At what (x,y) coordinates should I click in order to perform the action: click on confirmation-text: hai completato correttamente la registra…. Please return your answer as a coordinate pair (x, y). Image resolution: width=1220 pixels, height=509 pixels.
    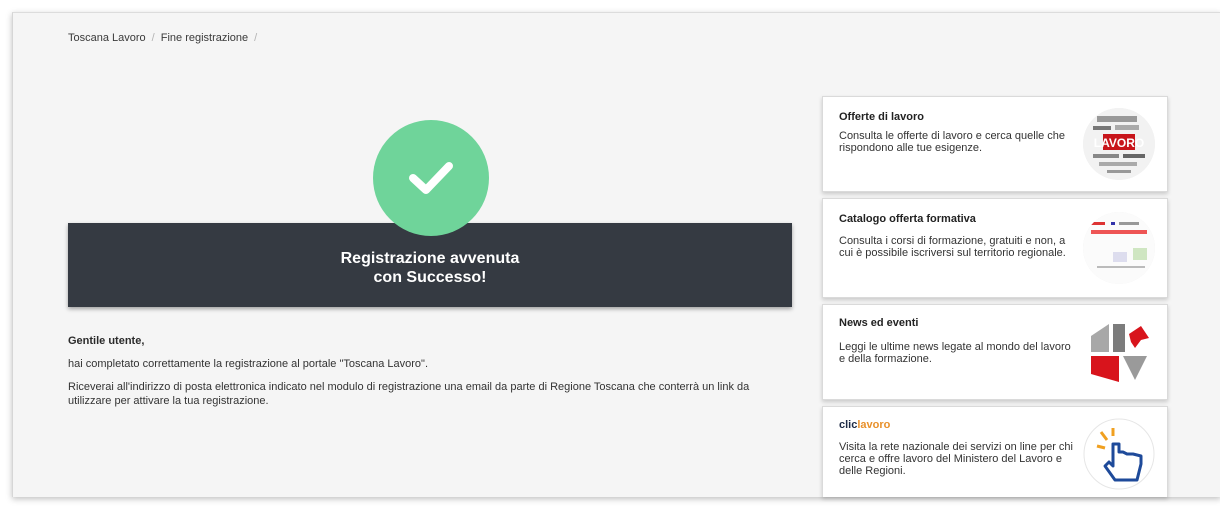
    Looking at the image, I should click on (248, 364).